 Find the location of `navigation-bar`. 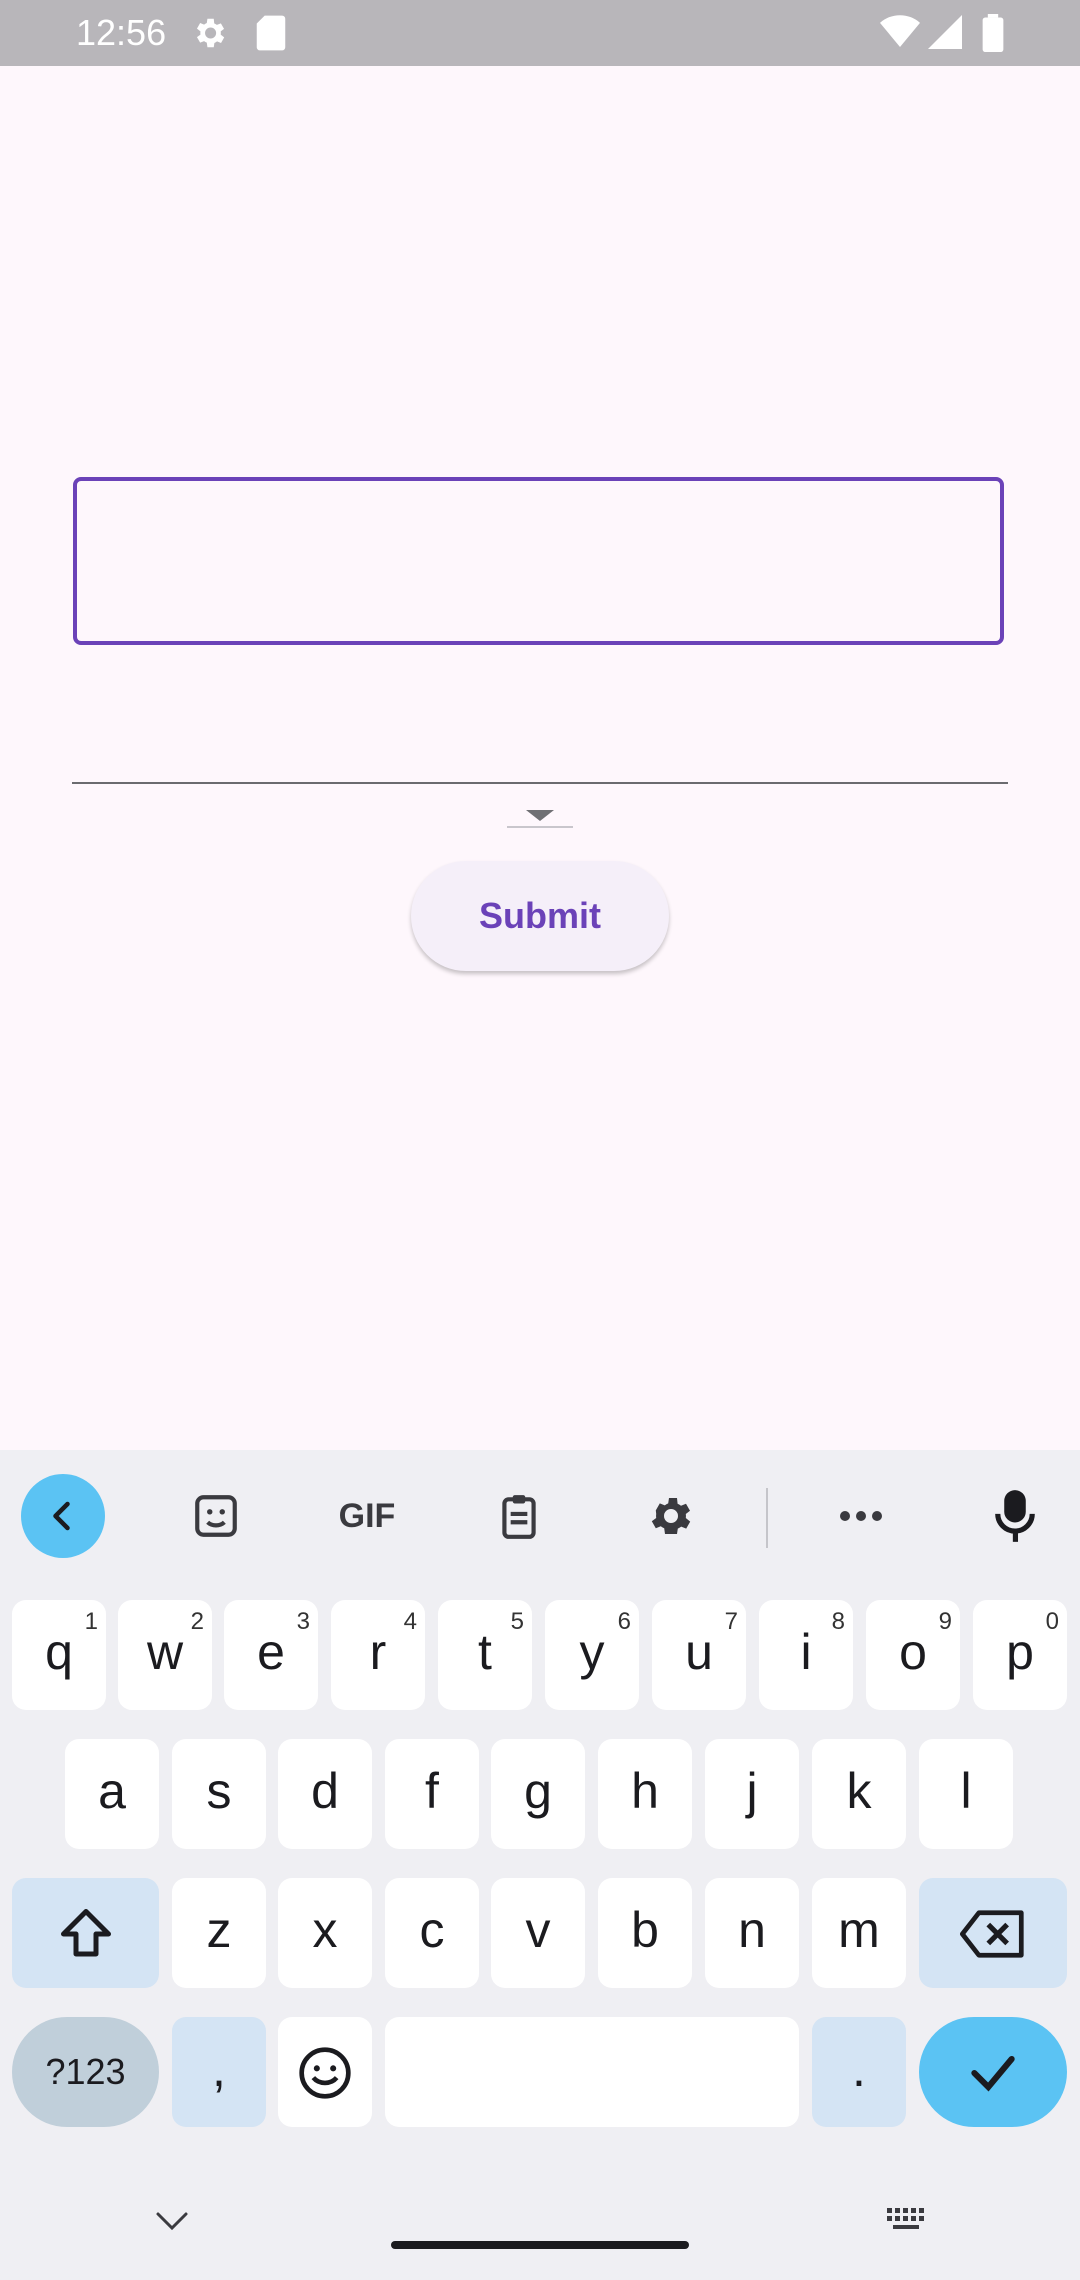

navigation-bar is located at coordinates (540, 2220).